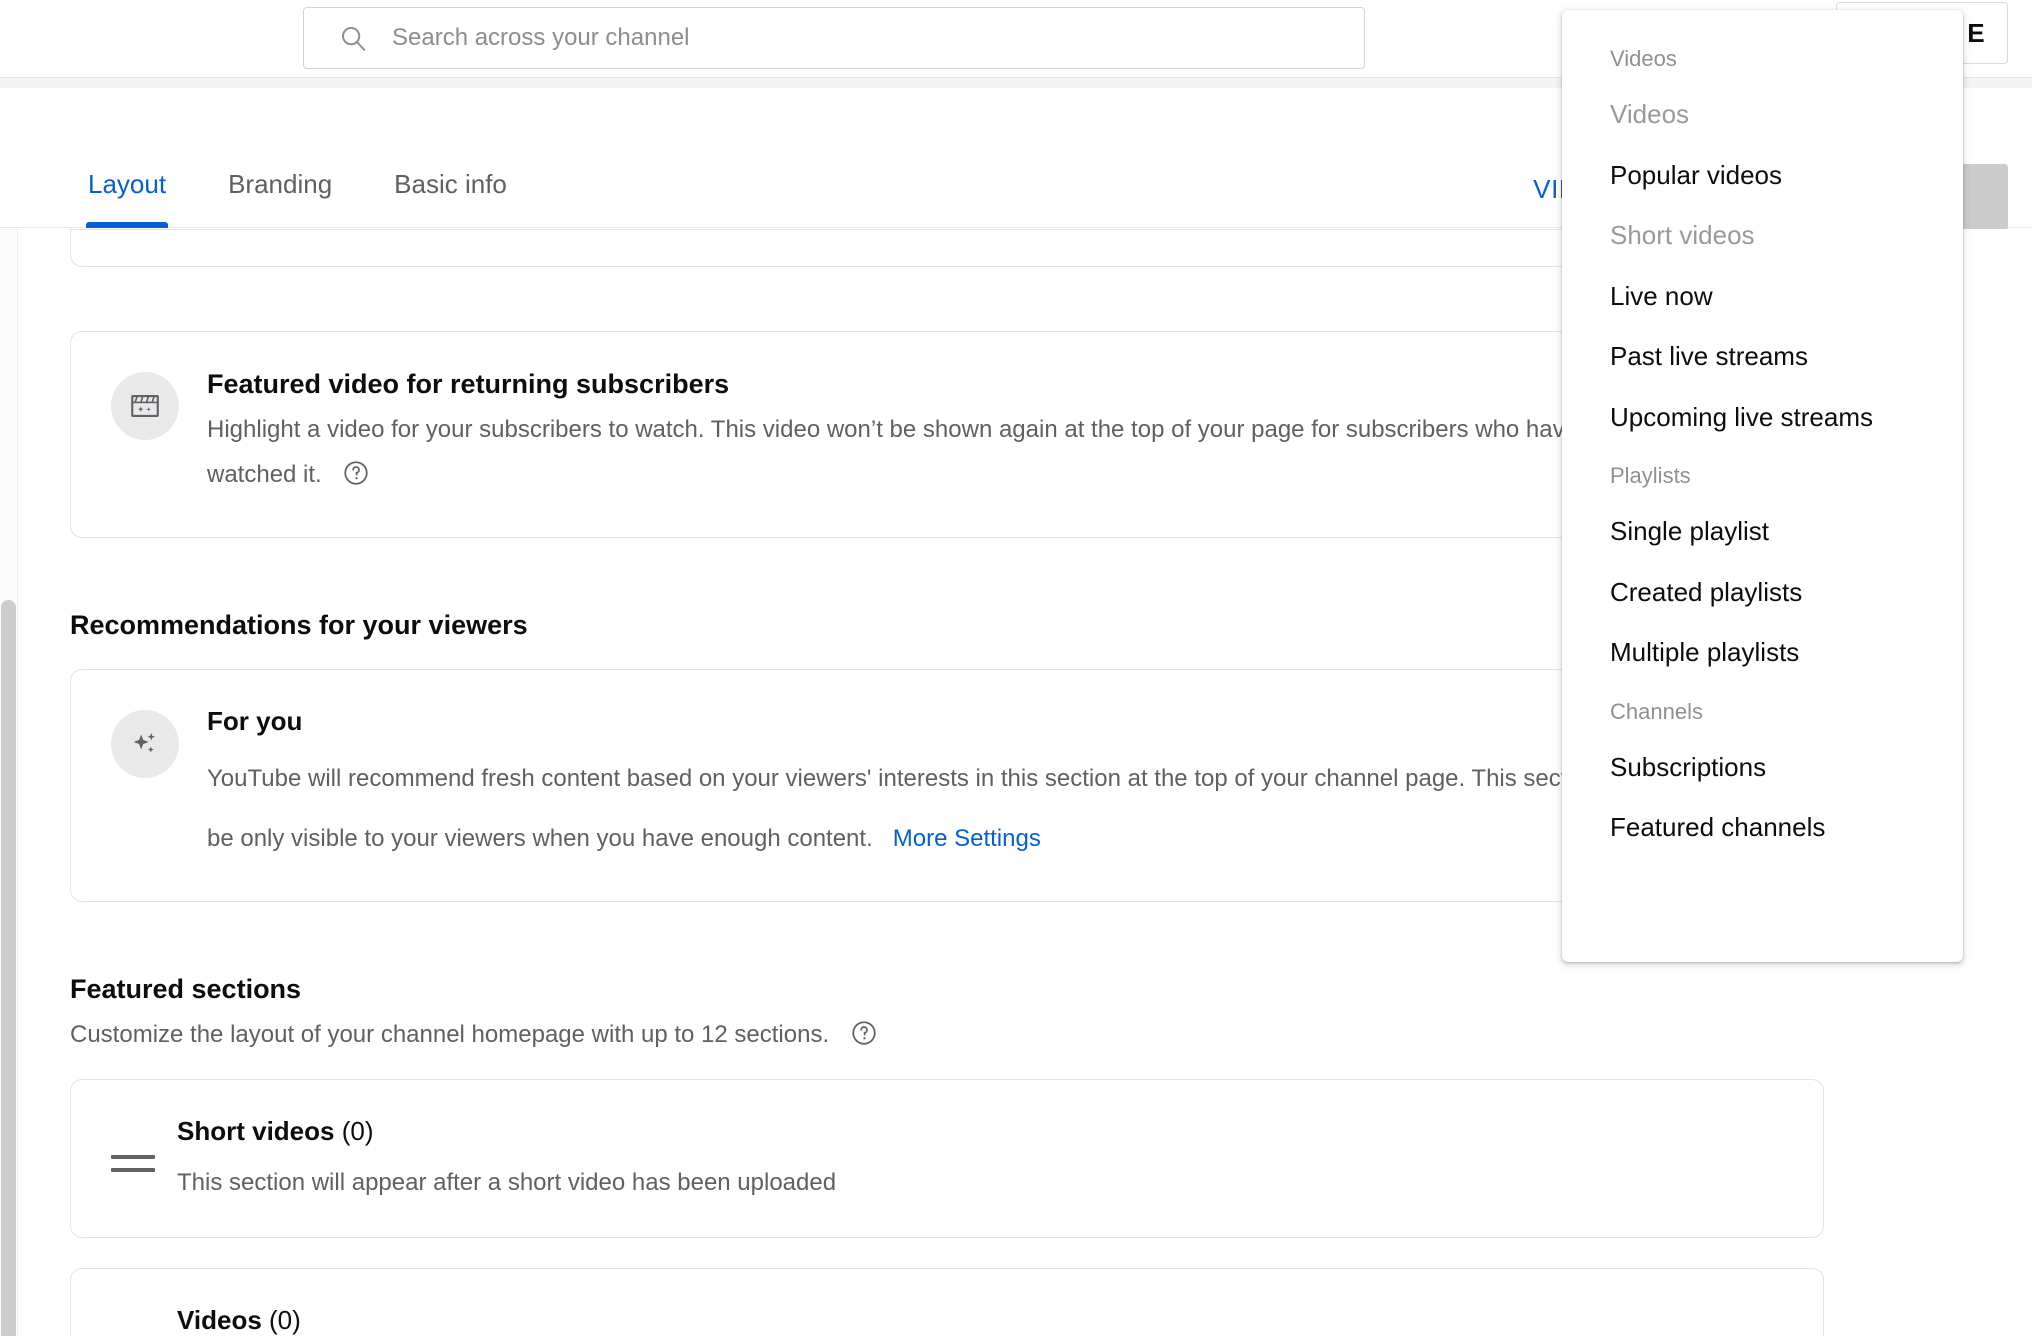 The height and width of the screenshot is (1336, 2032). Describe the element at coordinates (1682, 235) in the screenshot. I see `dropdown-item-short-videos: Short videos` at that location.